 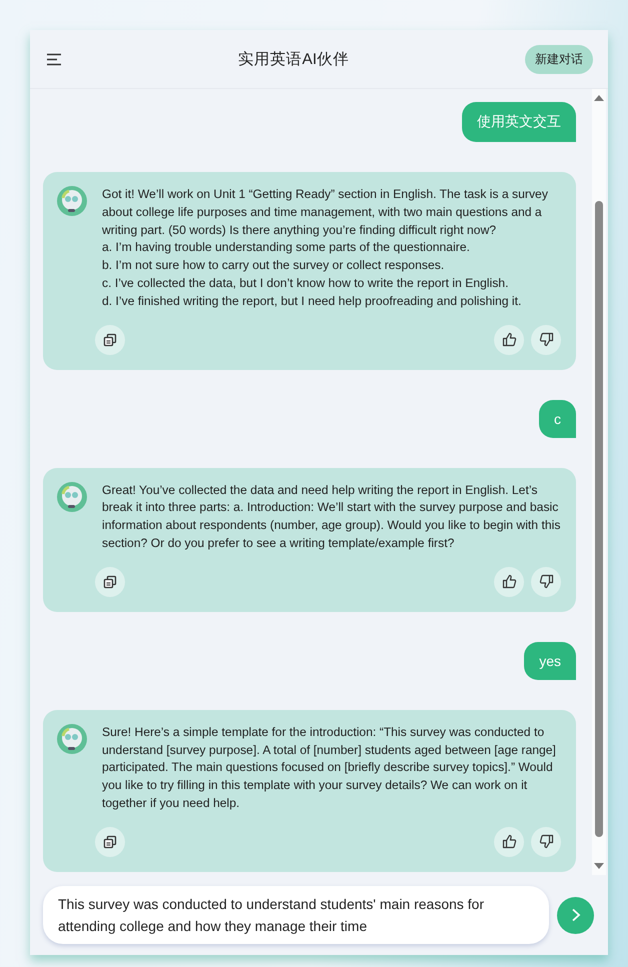 I want to click on menu-icon, so click(x=54, y=59).